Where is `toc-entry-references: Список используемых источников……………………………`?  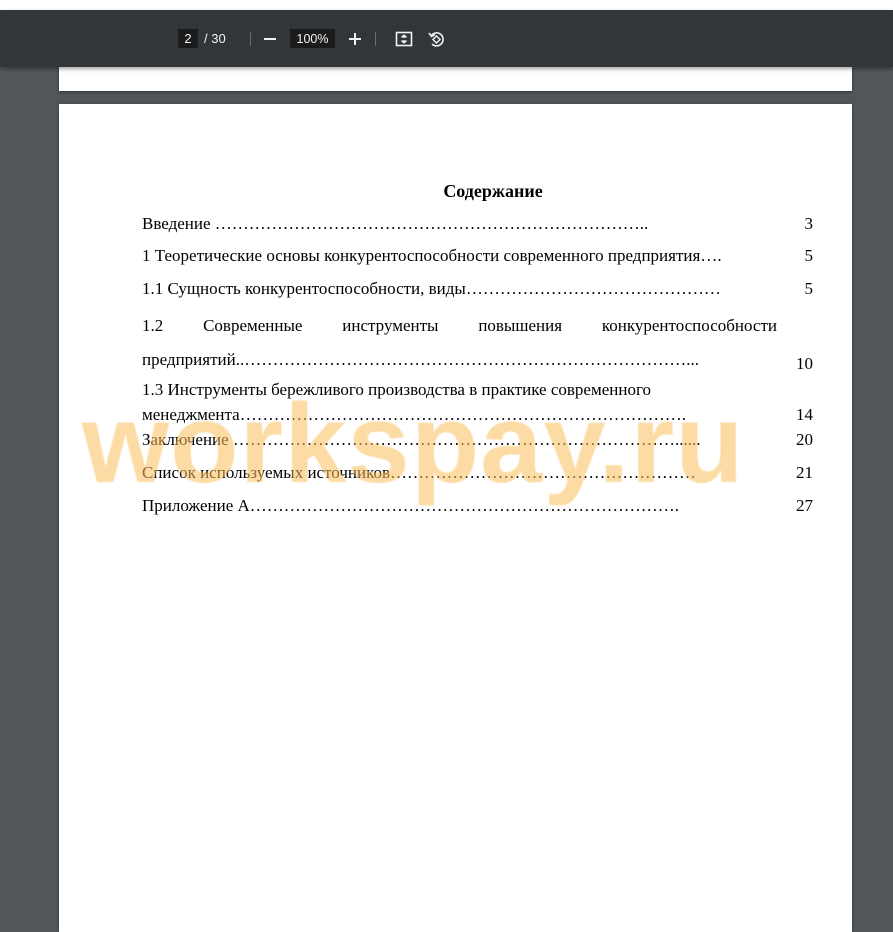 toc-entry-references: Список используемых источников…………………………… is located at coordinates (419, 472).